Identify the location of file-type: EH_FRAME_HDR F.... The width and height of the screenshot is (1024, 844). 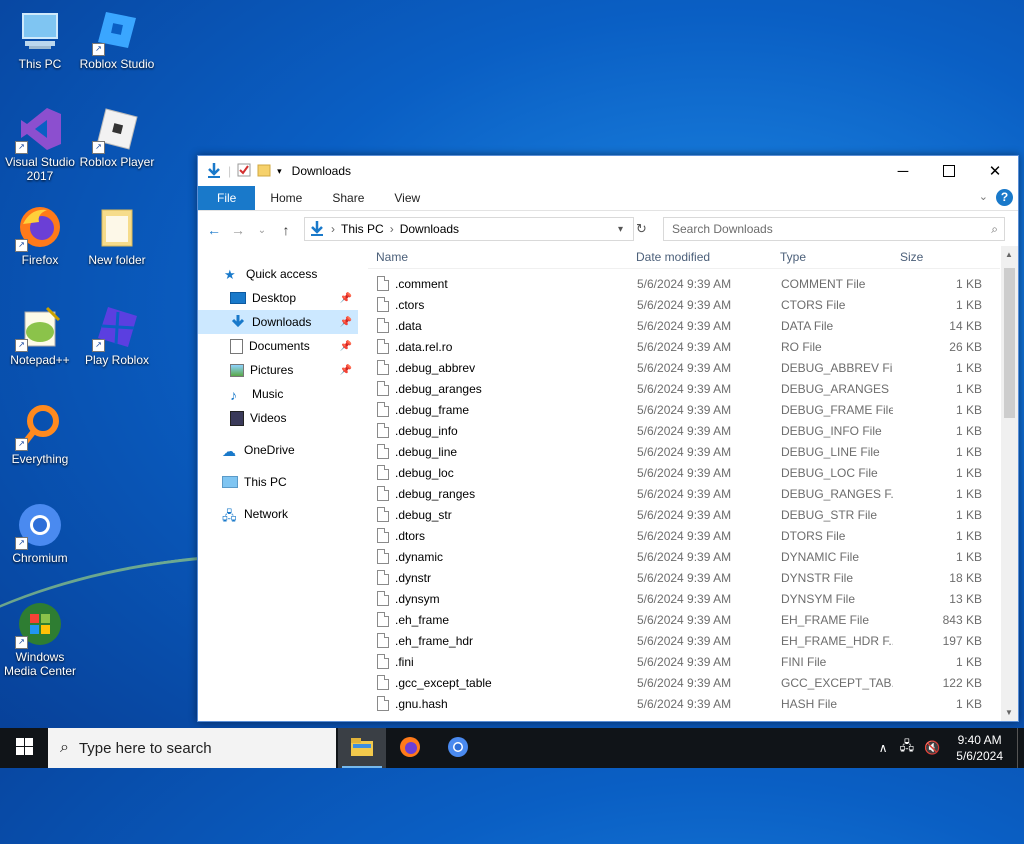
(837, 641).